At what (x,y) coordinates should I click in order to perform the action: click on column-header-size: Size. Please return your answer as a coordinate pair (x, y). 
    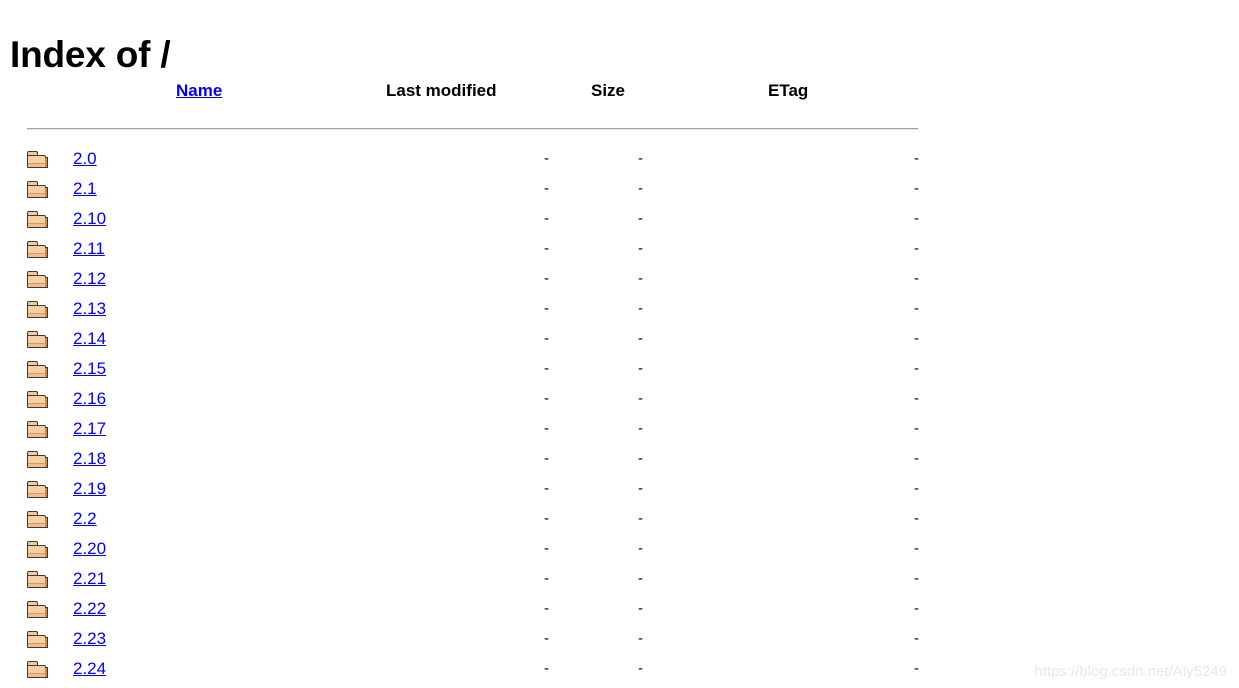
    Looking at the image, I should click on (608, 90).